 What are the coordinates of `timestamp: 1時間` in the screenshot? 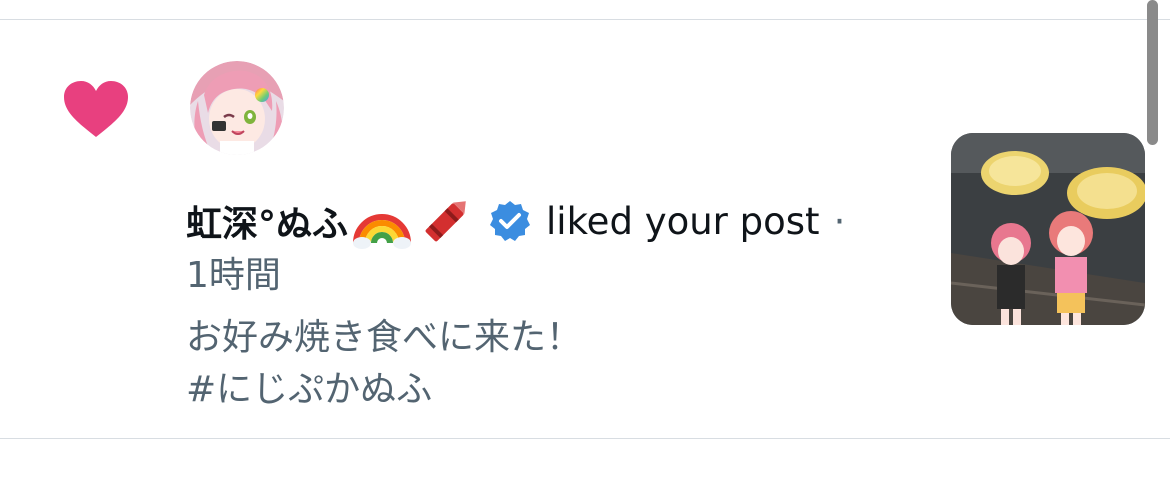 It's located at (233, 275).